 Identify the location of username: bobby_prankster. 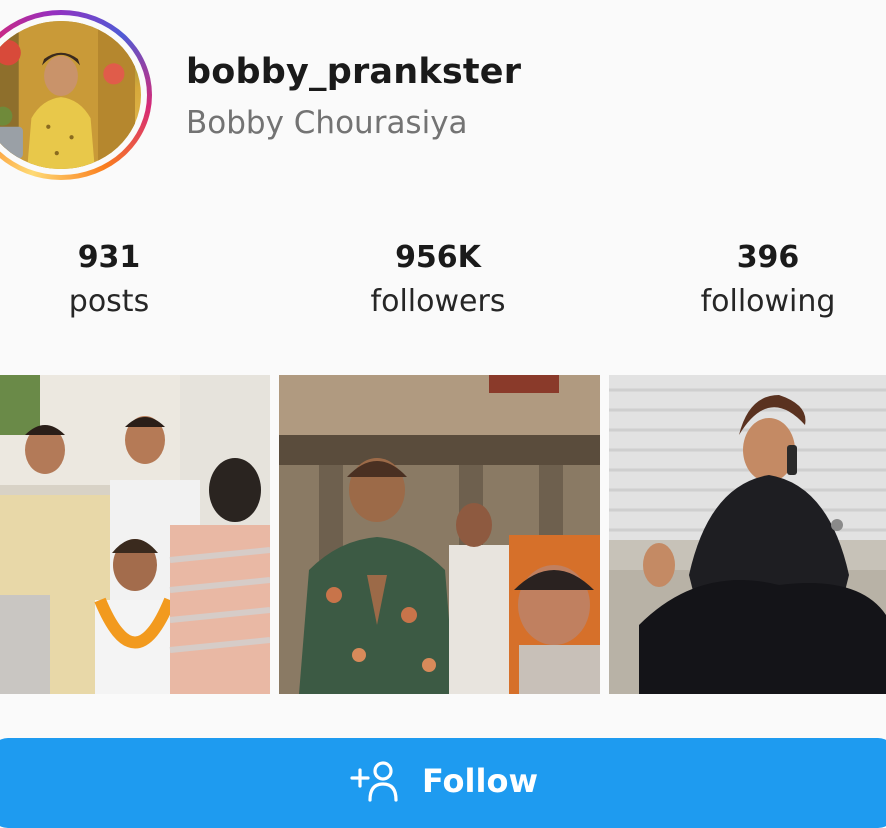
(354, 72).